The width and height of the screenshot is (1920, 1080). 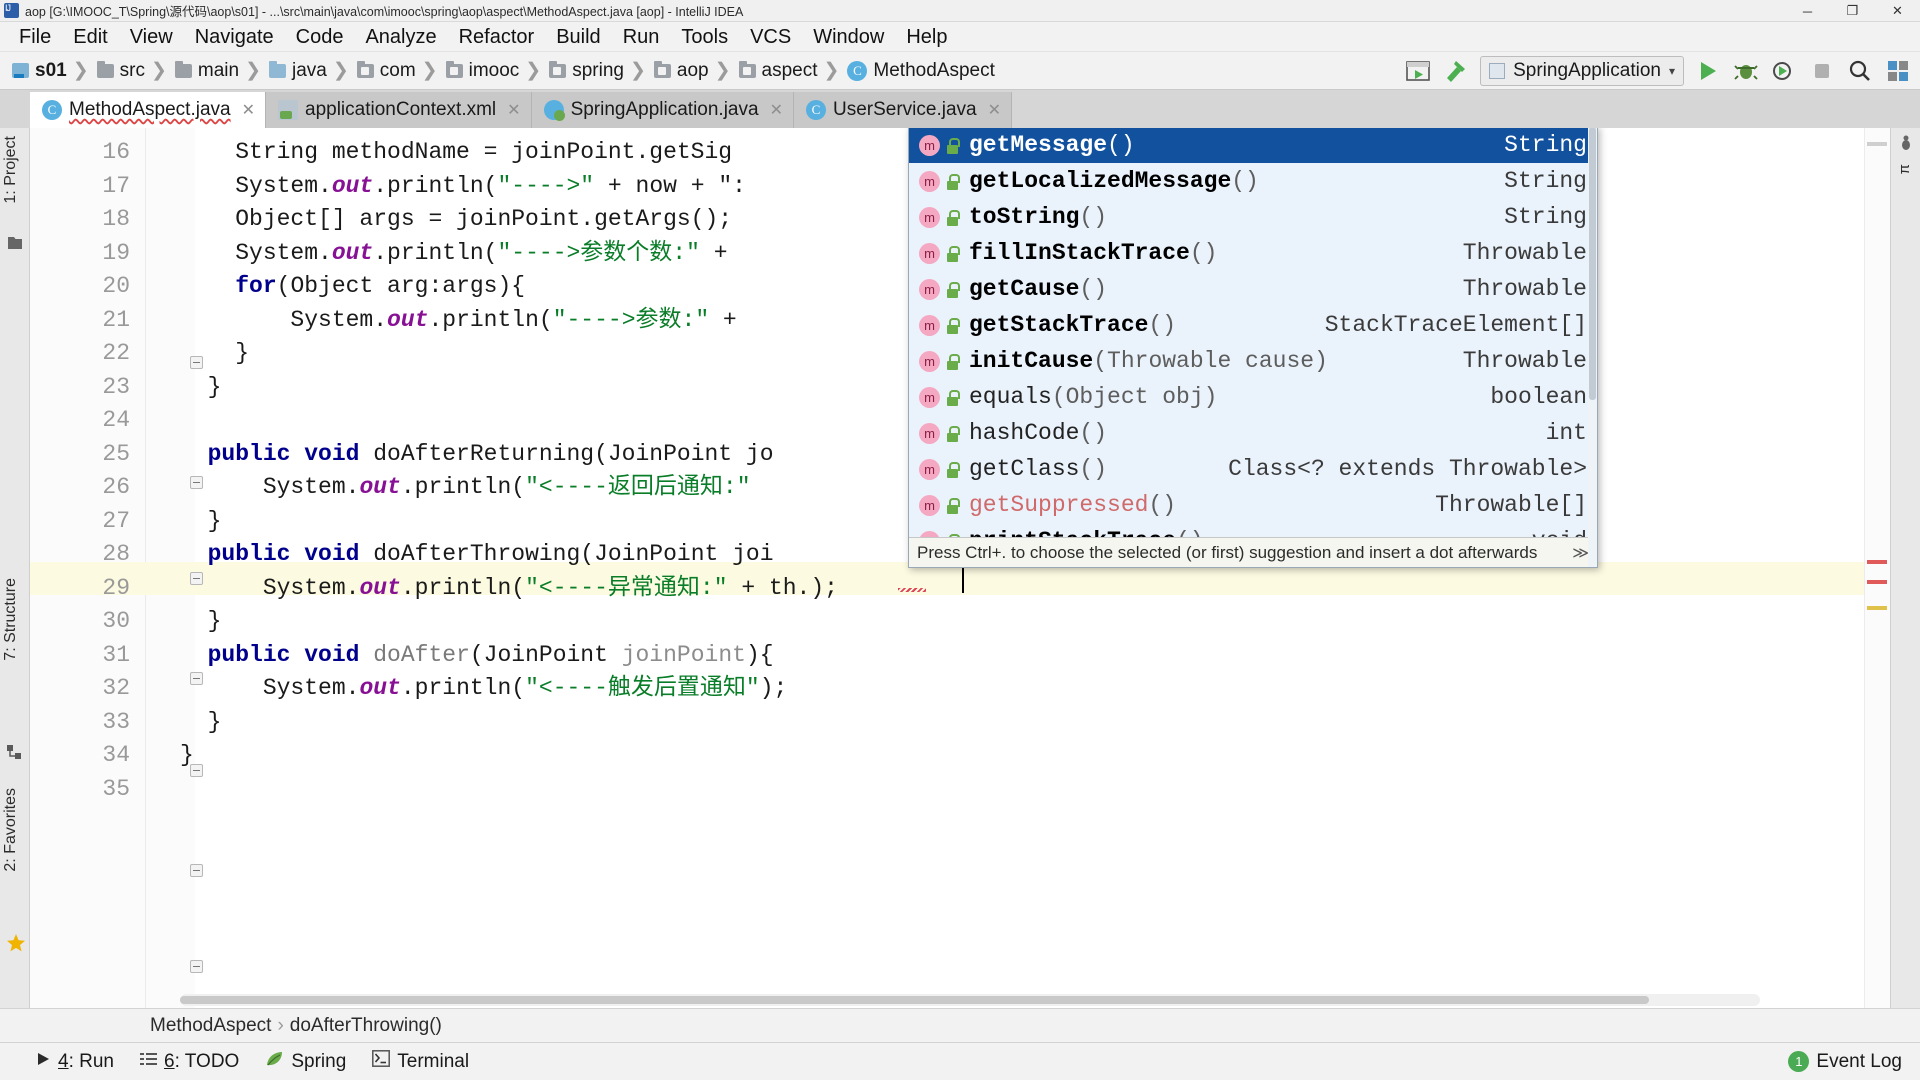 I want to click on menu-item-tools: Tools, so click(x=704, y=37).